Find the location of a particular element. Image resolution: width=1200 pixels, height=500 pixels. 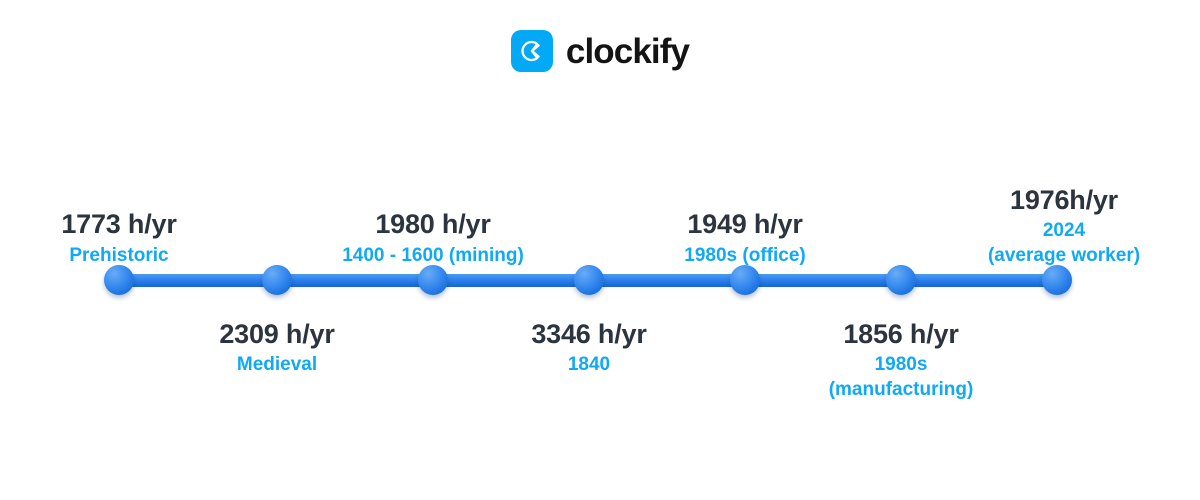

timeline-caption: 1980s (manufacturing) is located at coordinates (901, 377).